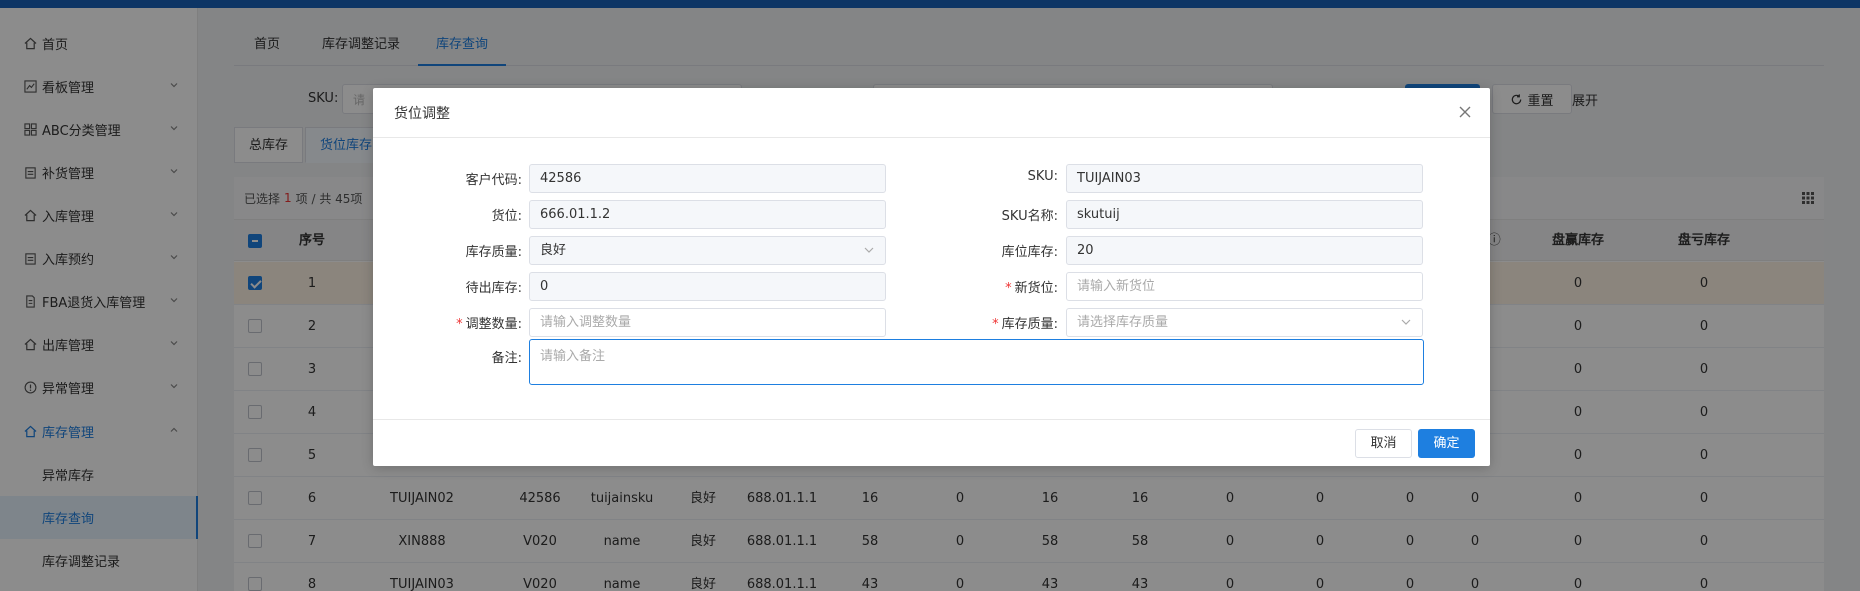 This screenshot has width=1860, height=591. Describe the element at coordinates (1036, 288) in the screenshot. I see `new-location-label-text: 新货位:` at that location.